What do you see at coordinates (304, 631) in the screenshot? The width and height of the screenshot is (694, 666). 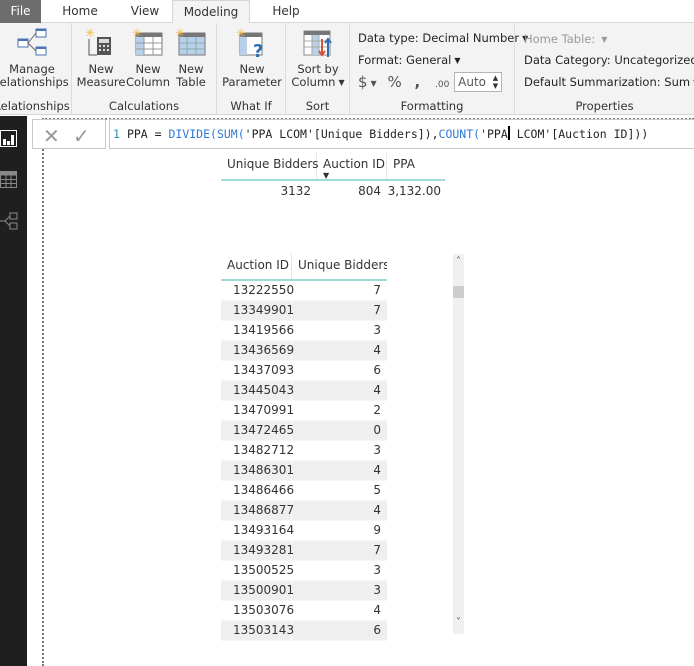 I see `table-row: 13503143 6` at bounding box center [304, 631].